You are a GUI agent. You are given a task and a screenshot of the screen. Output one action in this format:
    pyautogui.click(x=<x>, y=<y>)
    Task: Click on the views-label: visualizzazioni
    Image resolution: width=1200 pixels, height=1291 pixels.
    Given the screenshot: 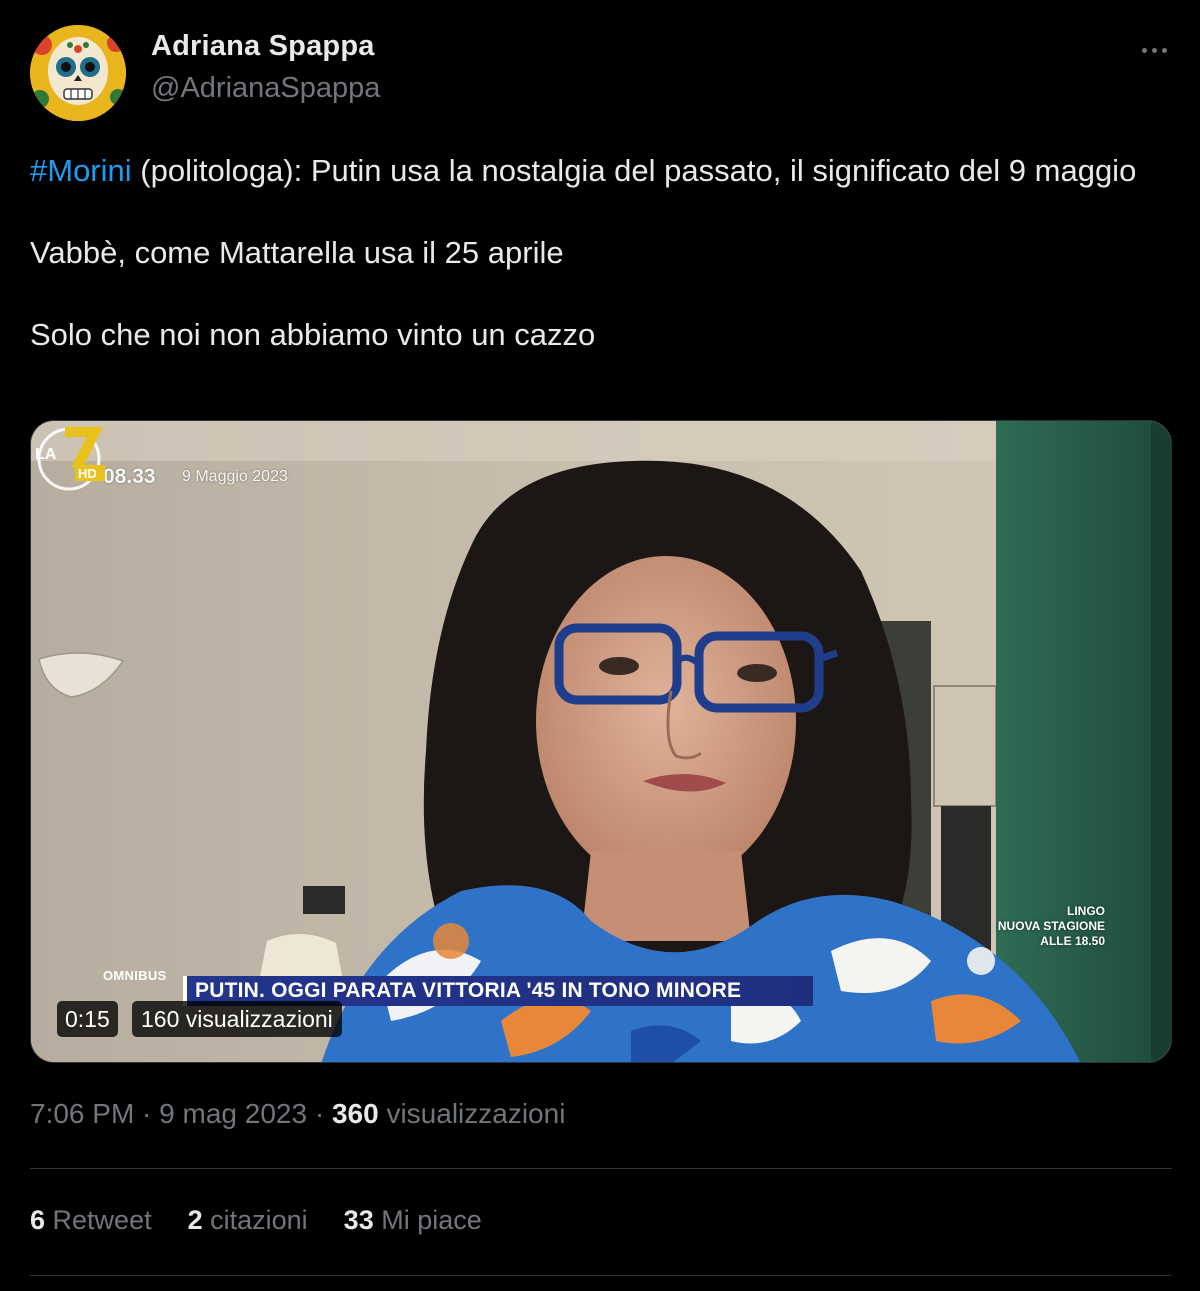 What is the action you would take?
    pyautogui.click(x=472, y=1113)
    